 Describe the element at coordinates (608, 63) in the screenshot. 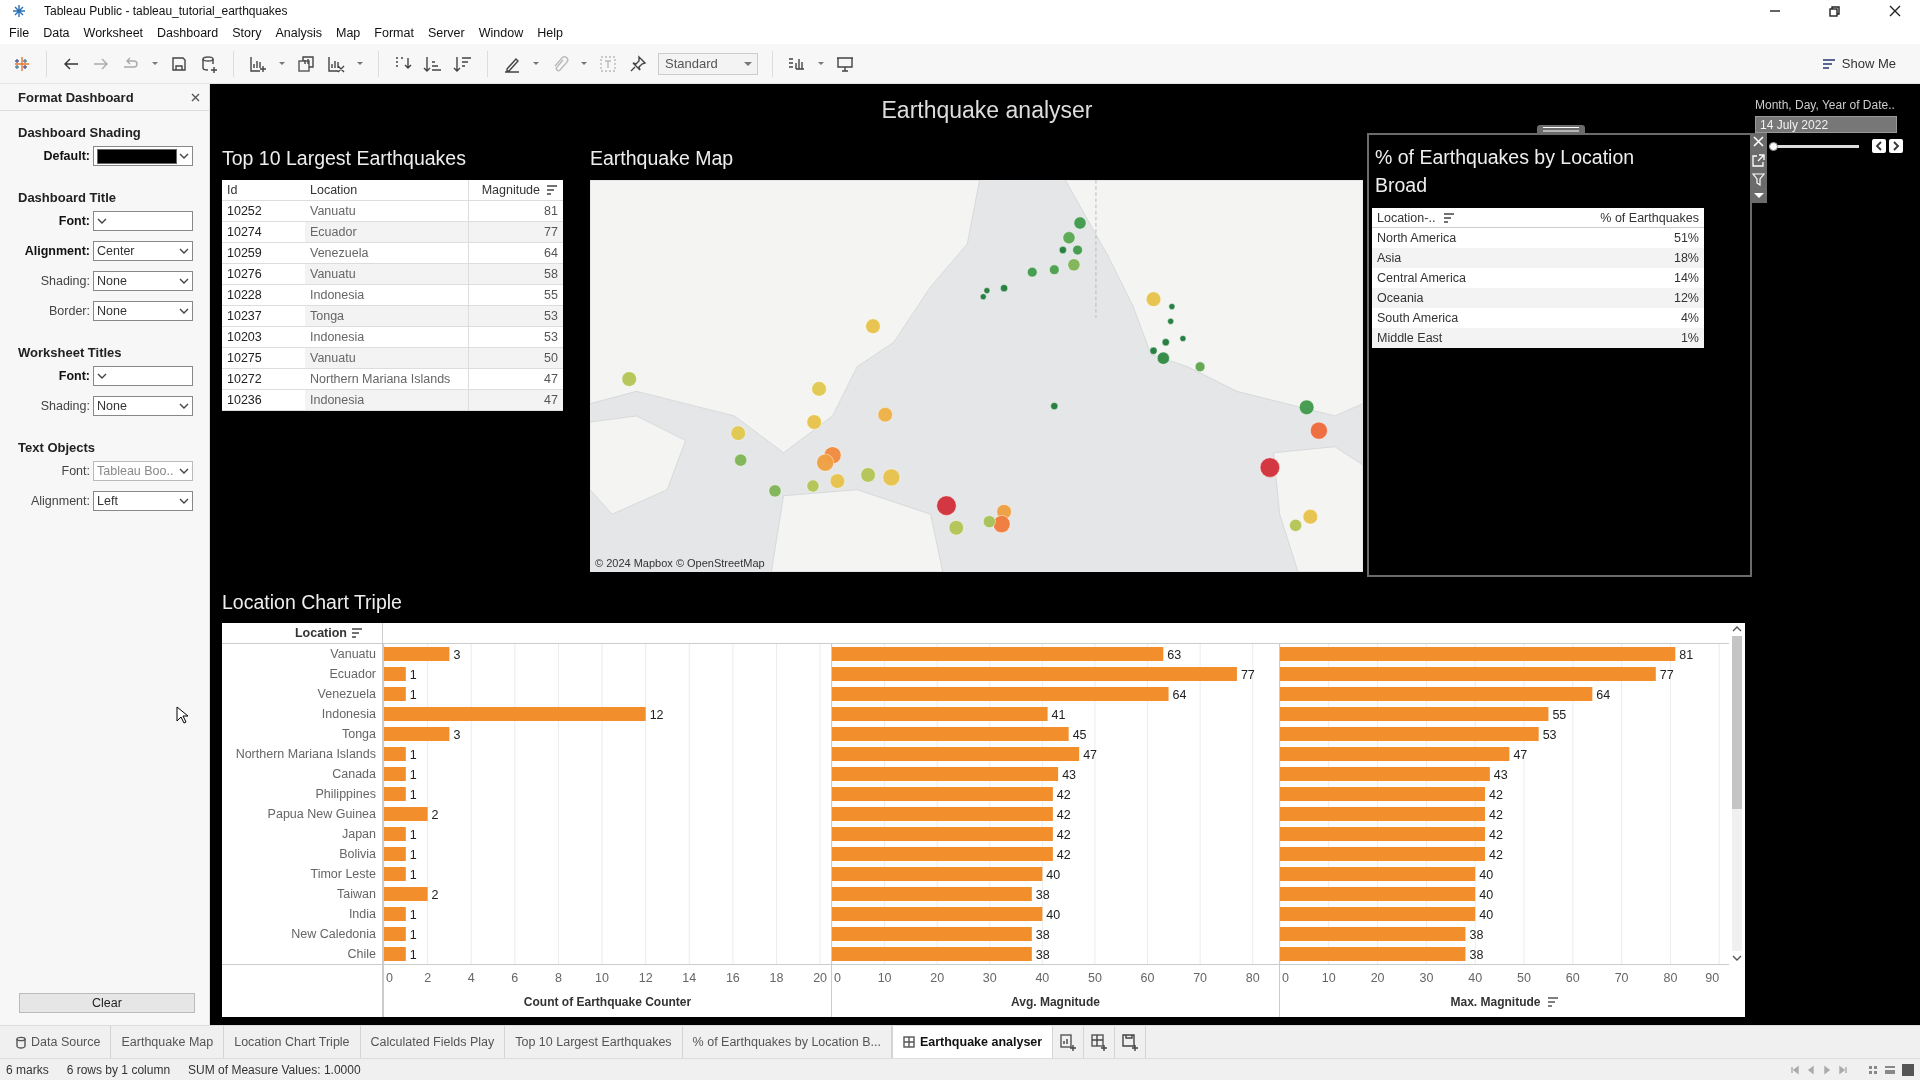

I see `text-label-icon` at that location.